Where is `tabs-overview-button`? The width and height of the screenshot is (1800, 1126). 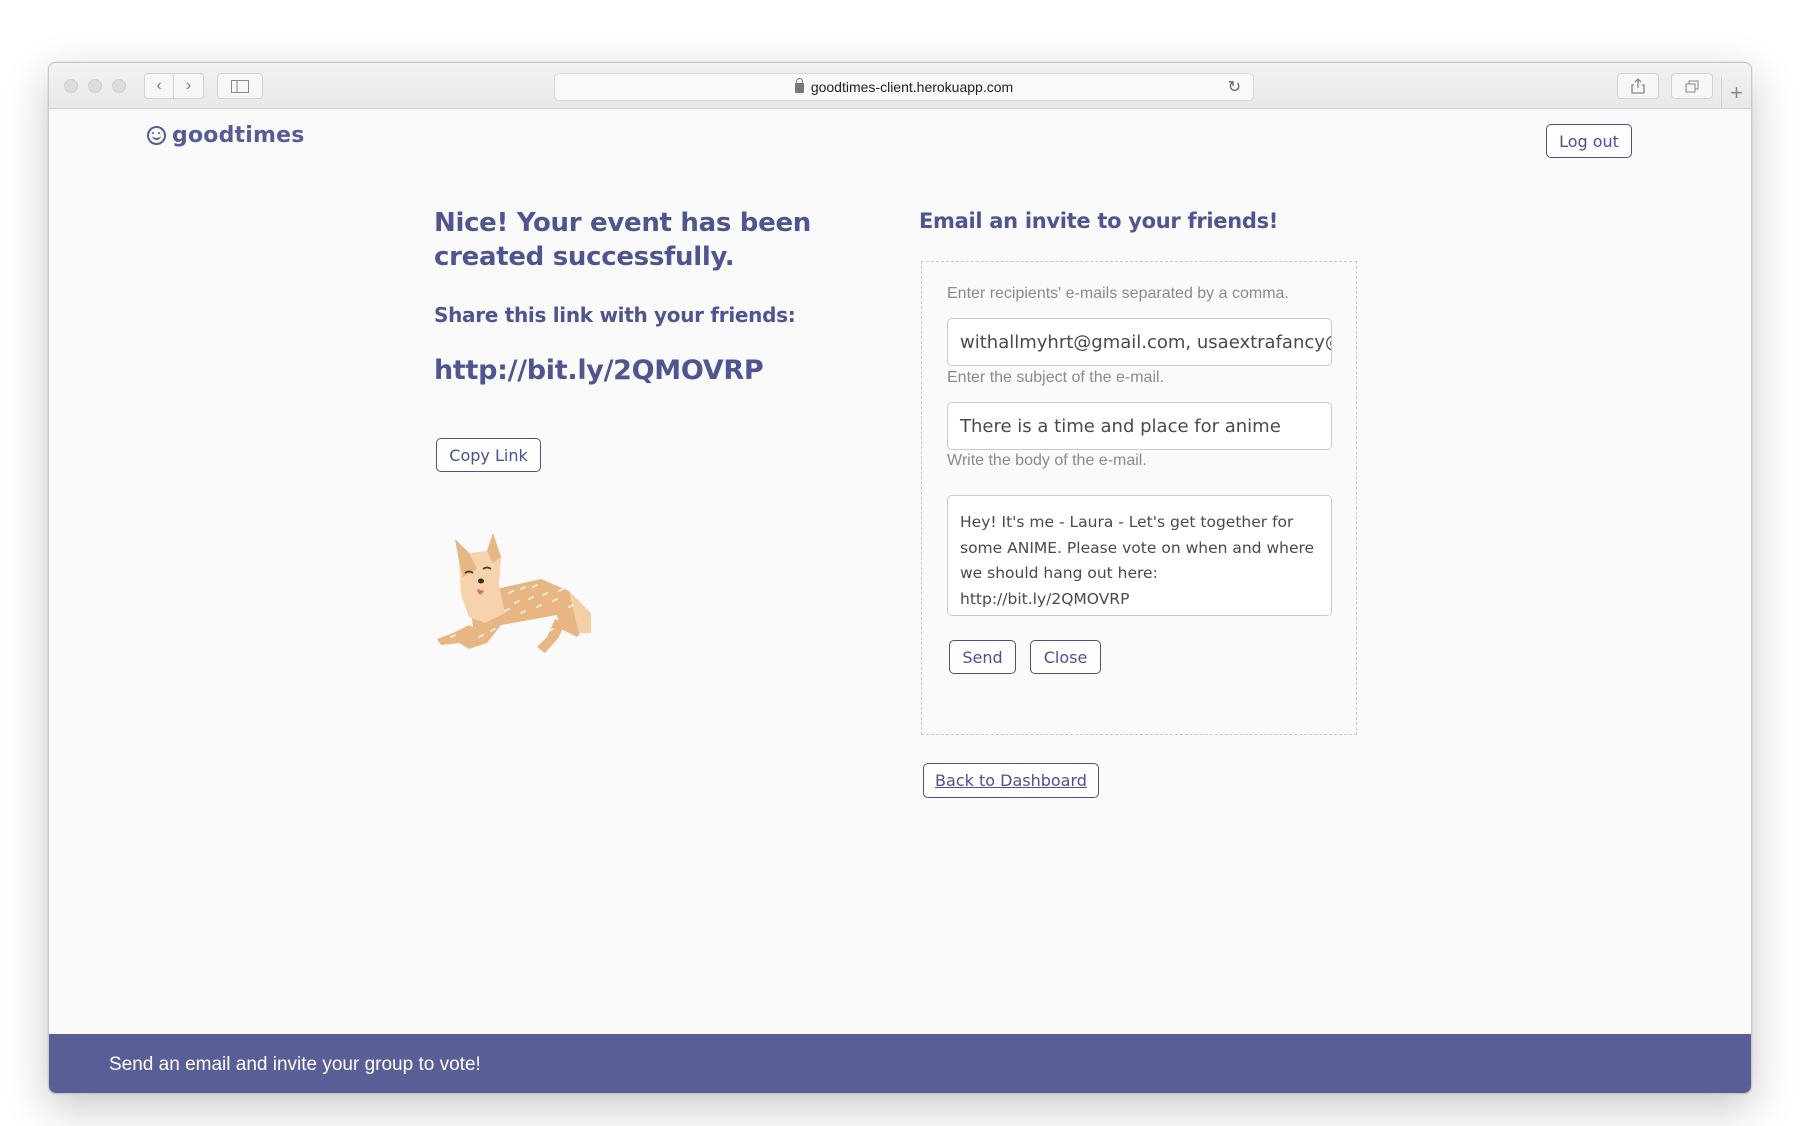
tabs-overview-button is located at coordinates (1692, 86).